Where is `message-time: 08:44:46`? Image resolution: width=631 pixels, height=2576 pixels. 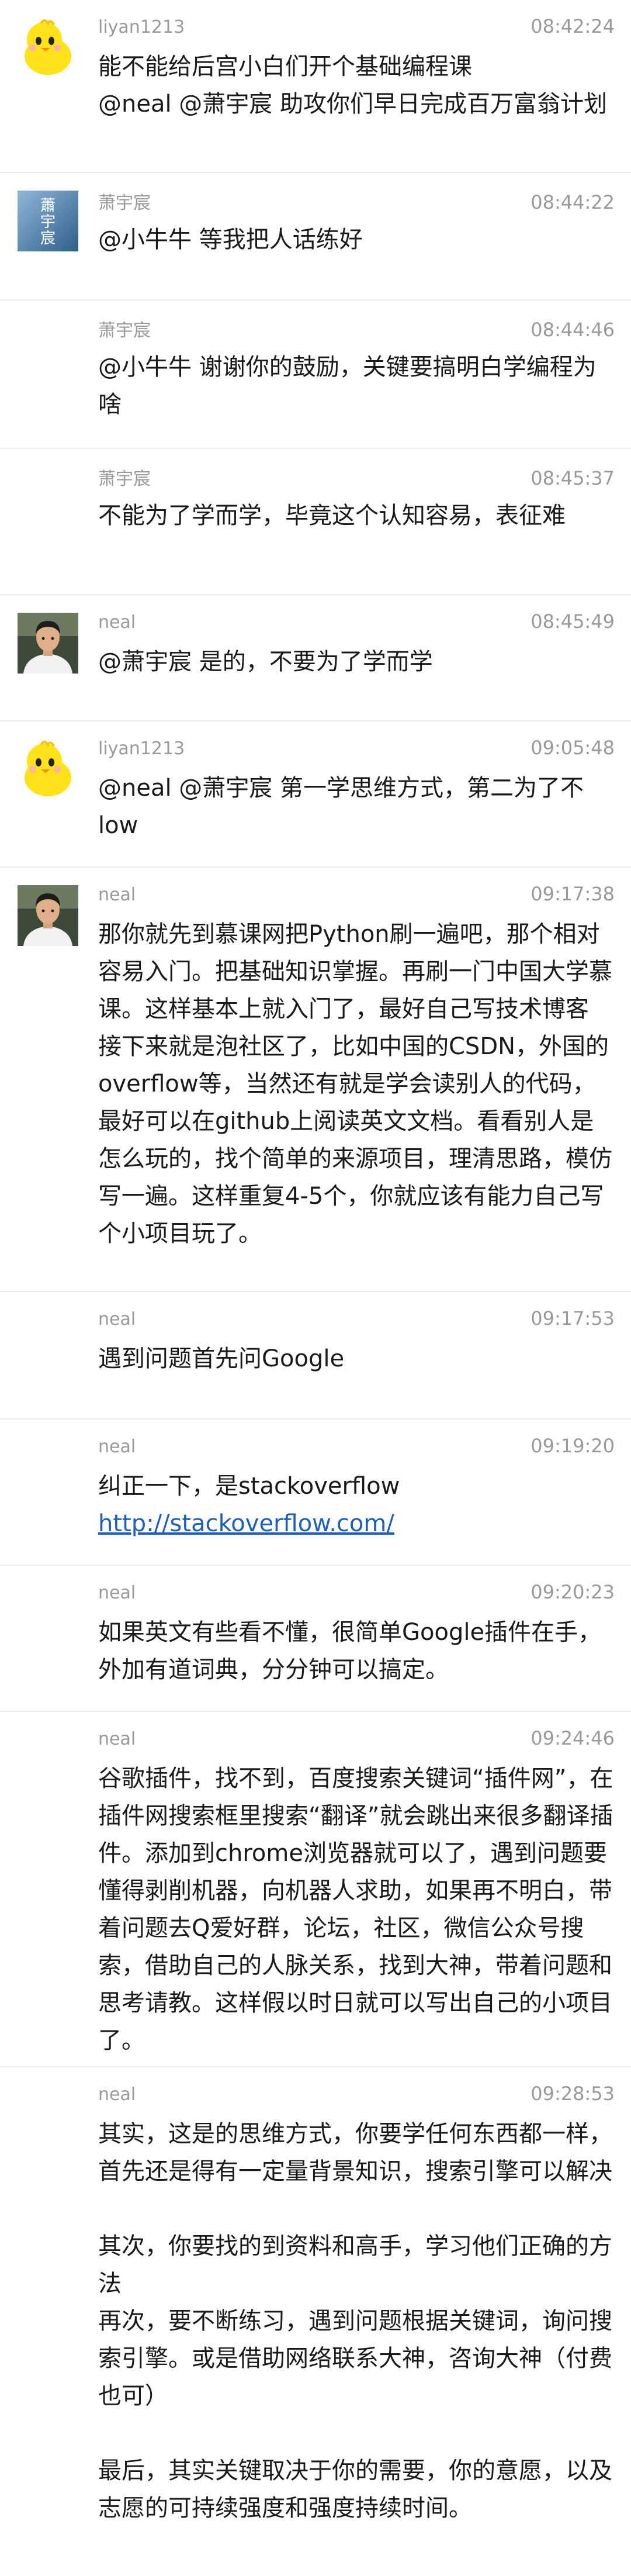
message-time: 08:44:46 is located at coordinates (573, 330).